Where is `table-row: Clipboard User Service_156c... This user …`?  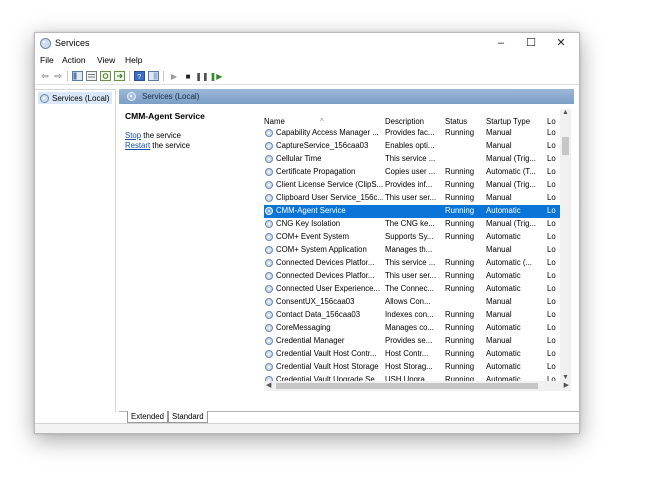
table-row: Clipboard User Service_156c... This user … is located at coordinates (412, 198).